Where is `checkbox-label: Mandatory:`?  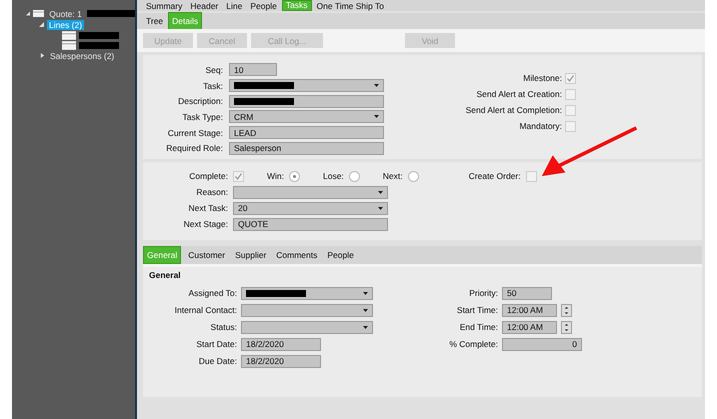 checkbox-label: Mandatory: is located at coordinates (540, 126).